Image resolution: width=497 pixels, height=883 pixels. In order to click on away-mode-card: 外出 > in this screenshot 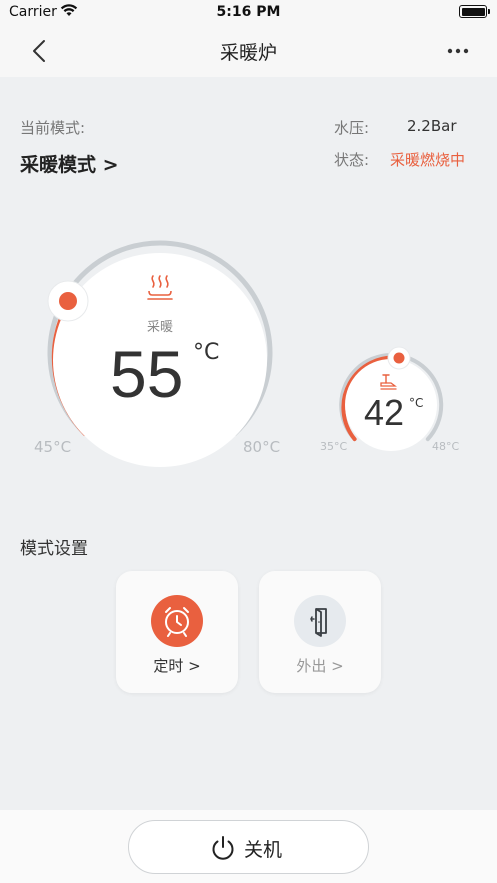, I will do `click(320, 632)`.